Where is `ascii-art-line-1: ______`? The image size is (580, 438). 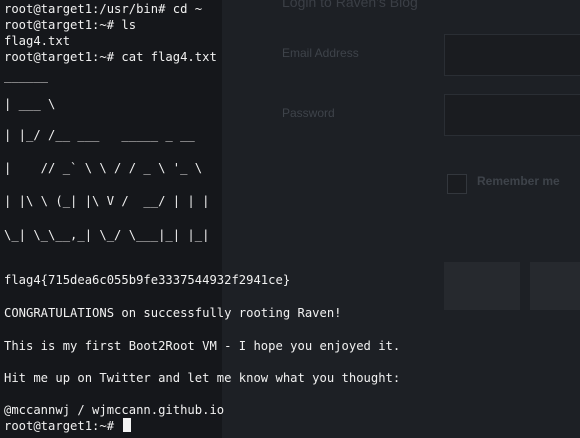
ascii-art-line-1: ______ is located at coordinates (26, 76).